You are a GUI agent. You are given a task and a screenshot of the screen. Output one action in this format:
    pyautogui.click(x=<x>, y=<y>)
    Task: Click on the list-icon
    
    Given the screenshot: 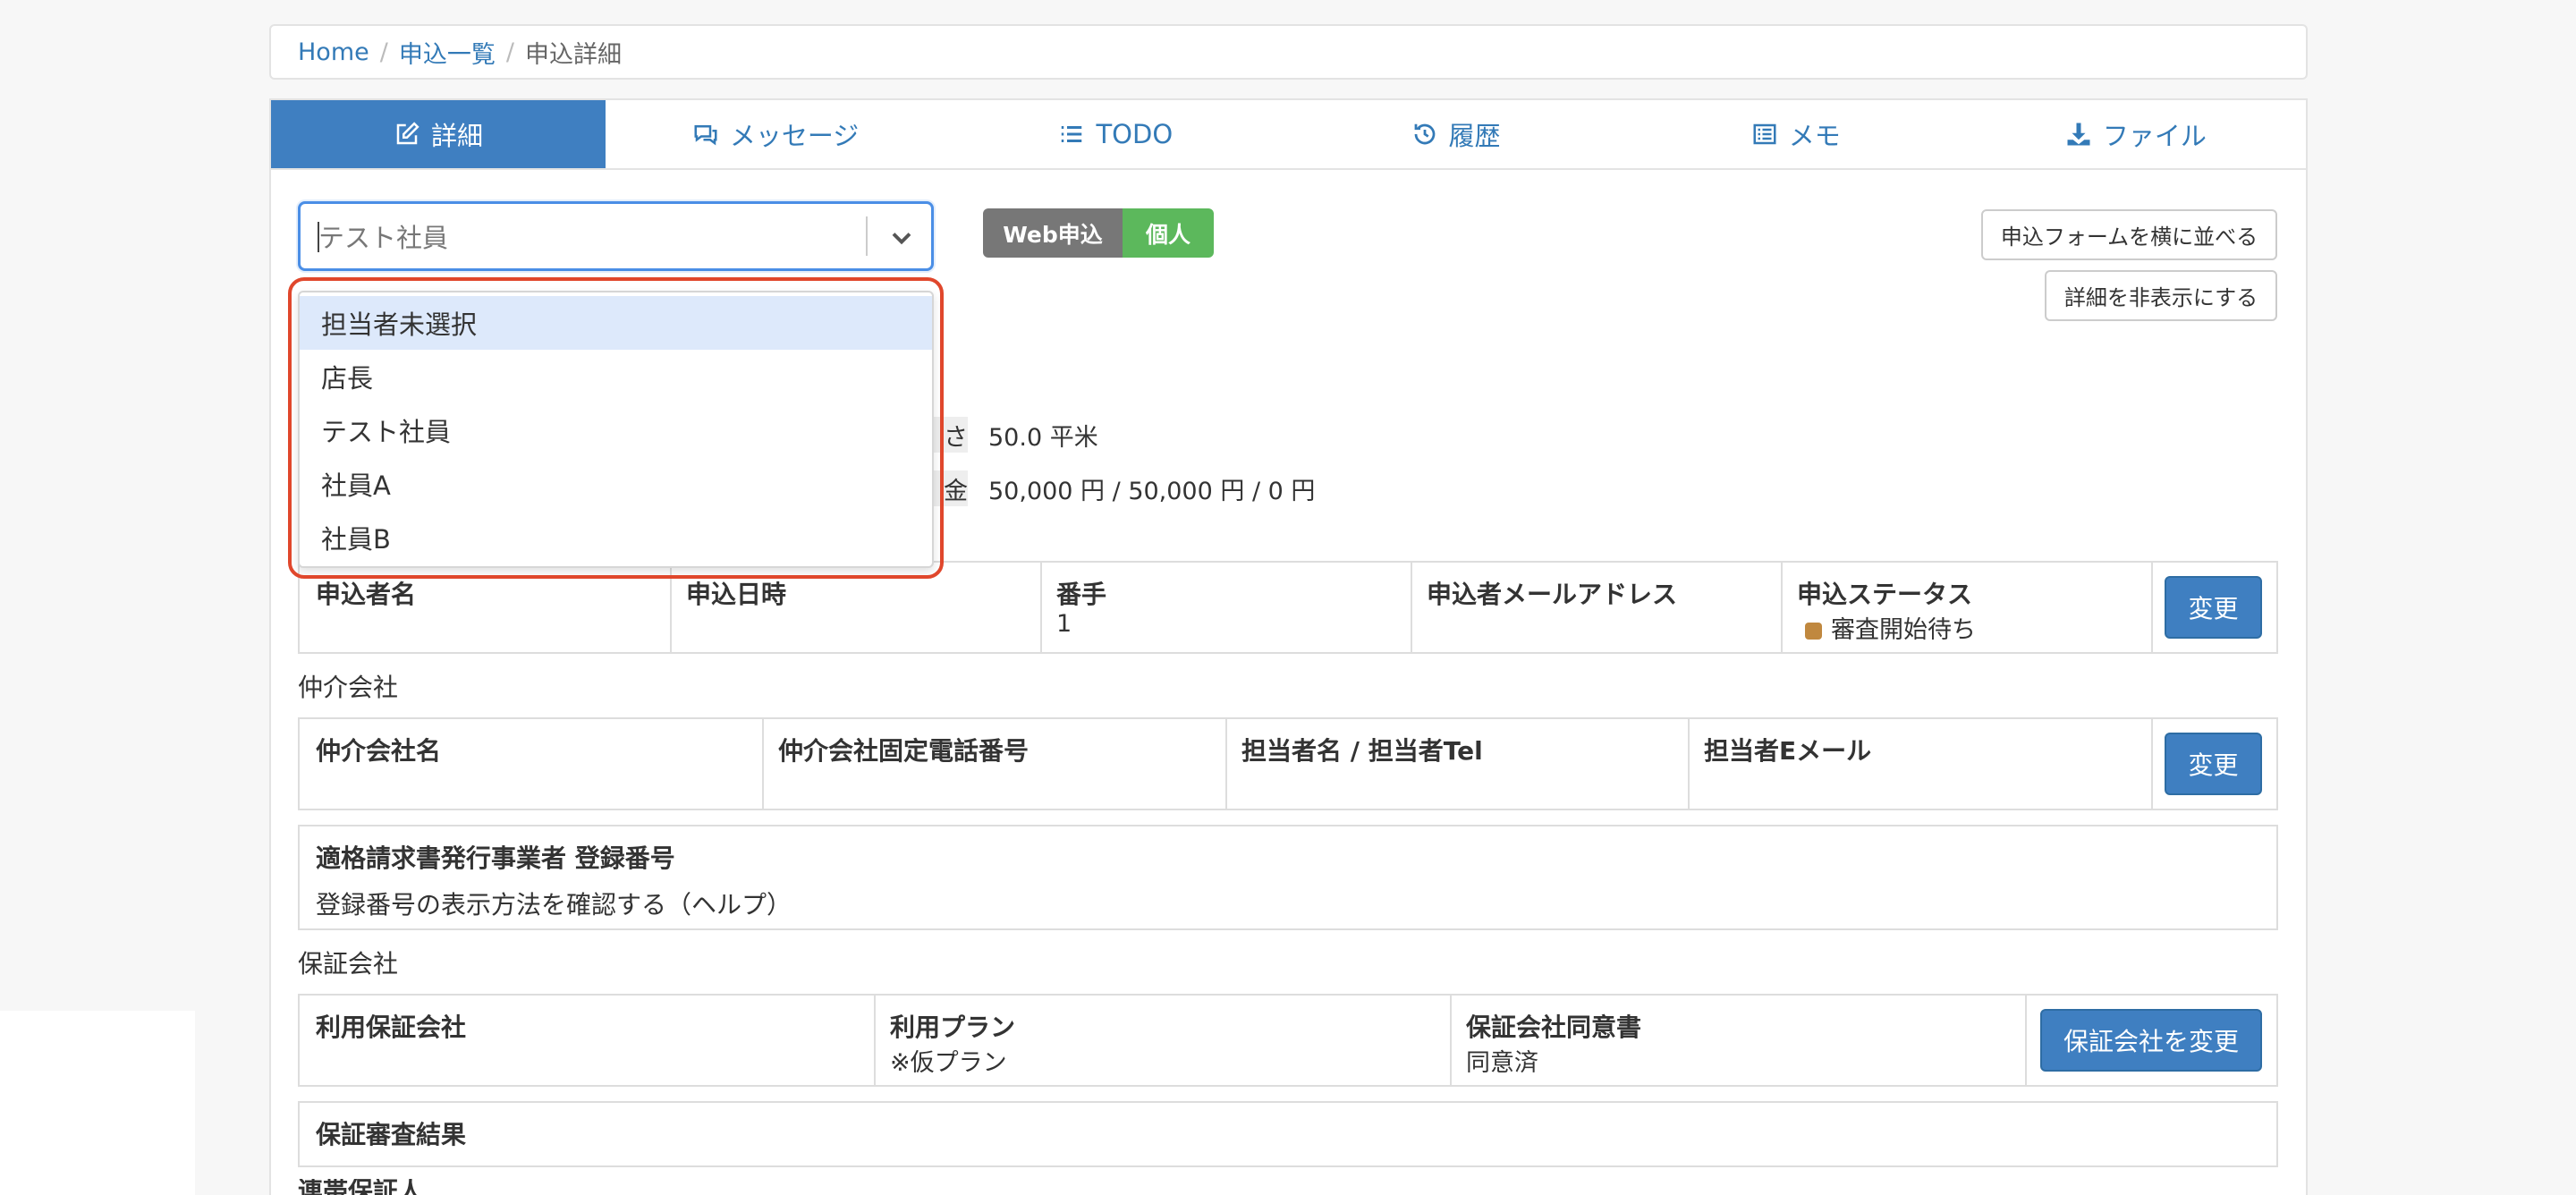 What is the action you would take?
    pyautogui.click(x=1072, y=134)
    